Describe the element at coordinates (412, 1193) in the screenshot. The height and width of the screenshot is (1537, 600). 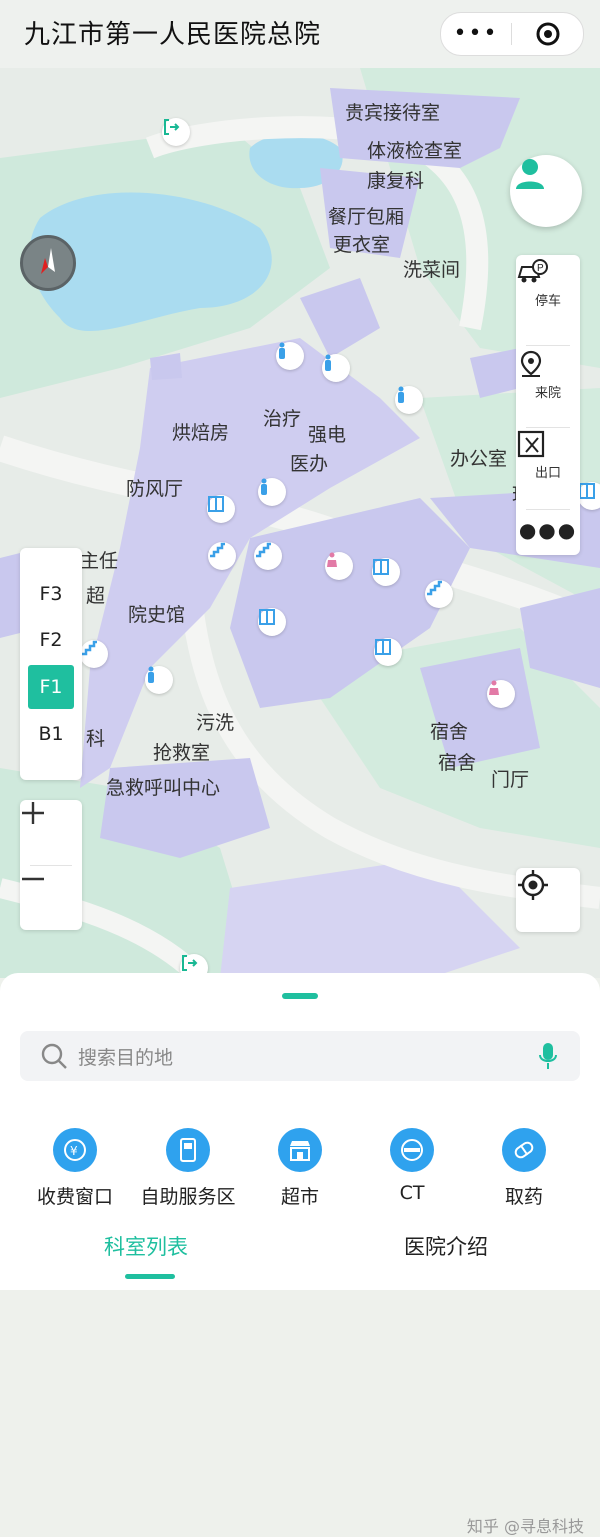
I see `category-label: CT` at that location.